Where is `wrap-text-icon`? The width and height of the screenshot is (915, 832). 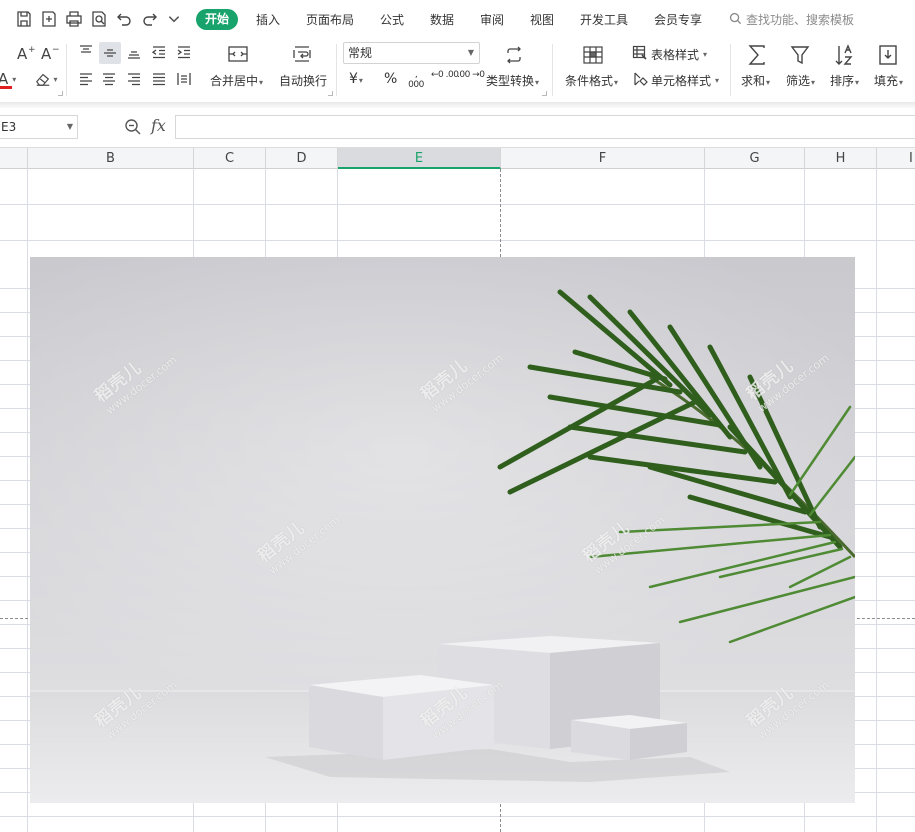
wrap-text-icon is located at coordinates (302, 54).